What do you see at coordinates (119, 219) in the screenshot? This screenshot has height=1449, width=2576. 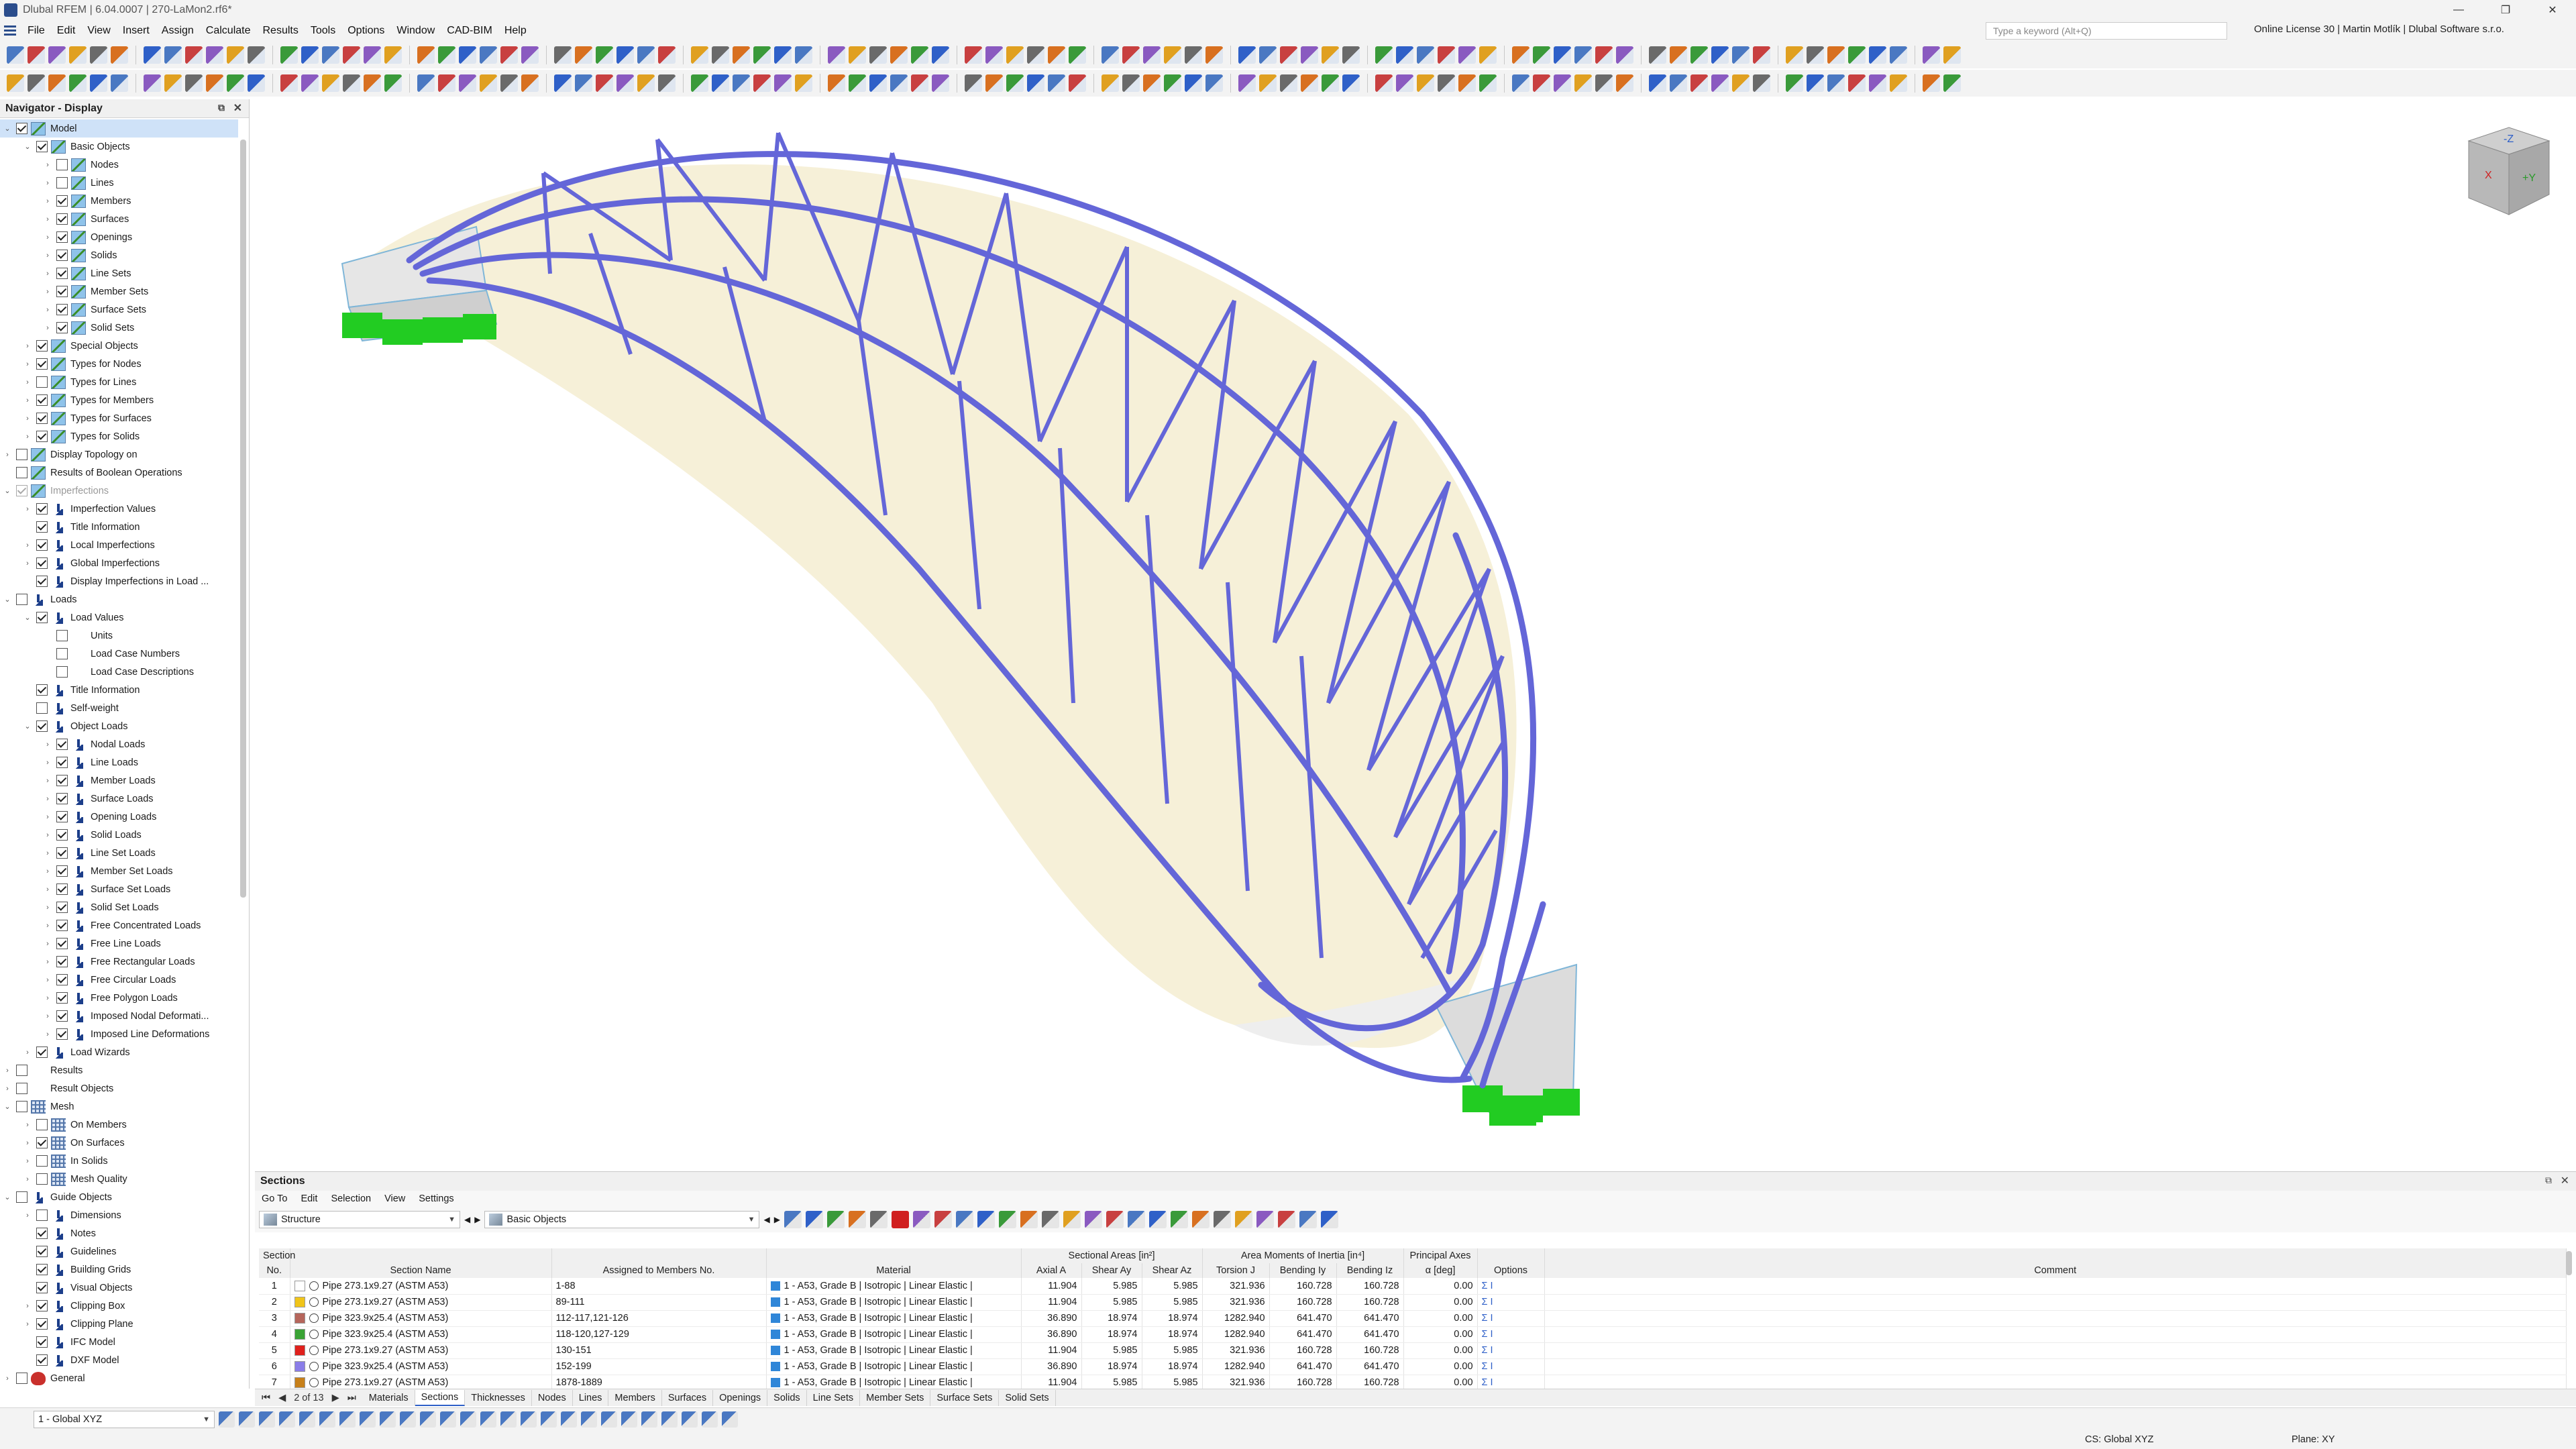 I see `tree-item-surfaces: ›Surfaces` at bounding box center [119, 219].